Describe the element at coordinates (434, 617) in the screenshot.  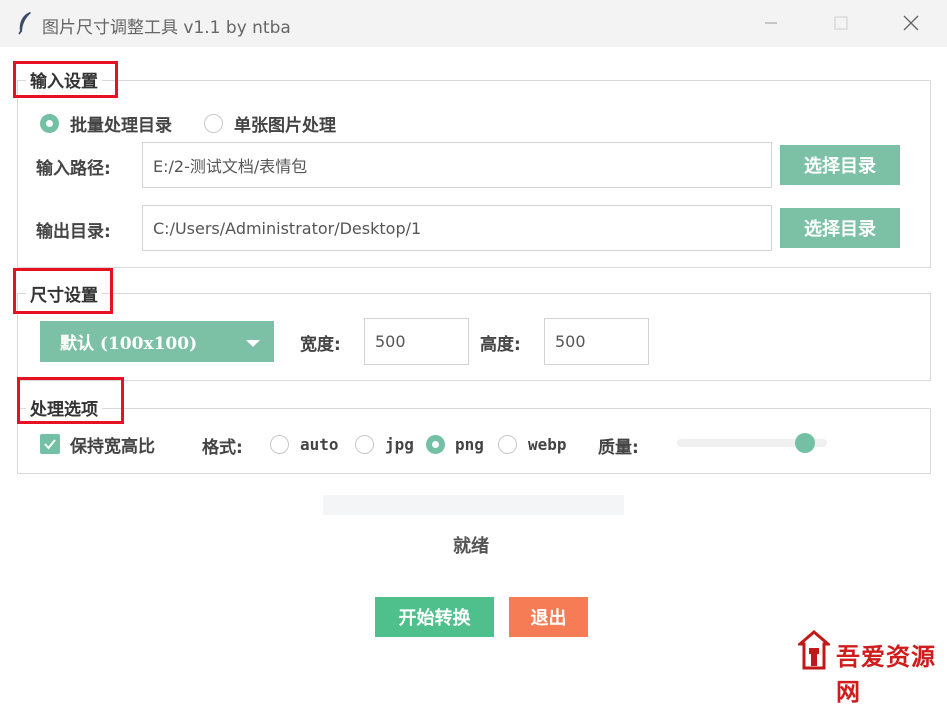
I see `start-convert-button: 开始转换` at that location.